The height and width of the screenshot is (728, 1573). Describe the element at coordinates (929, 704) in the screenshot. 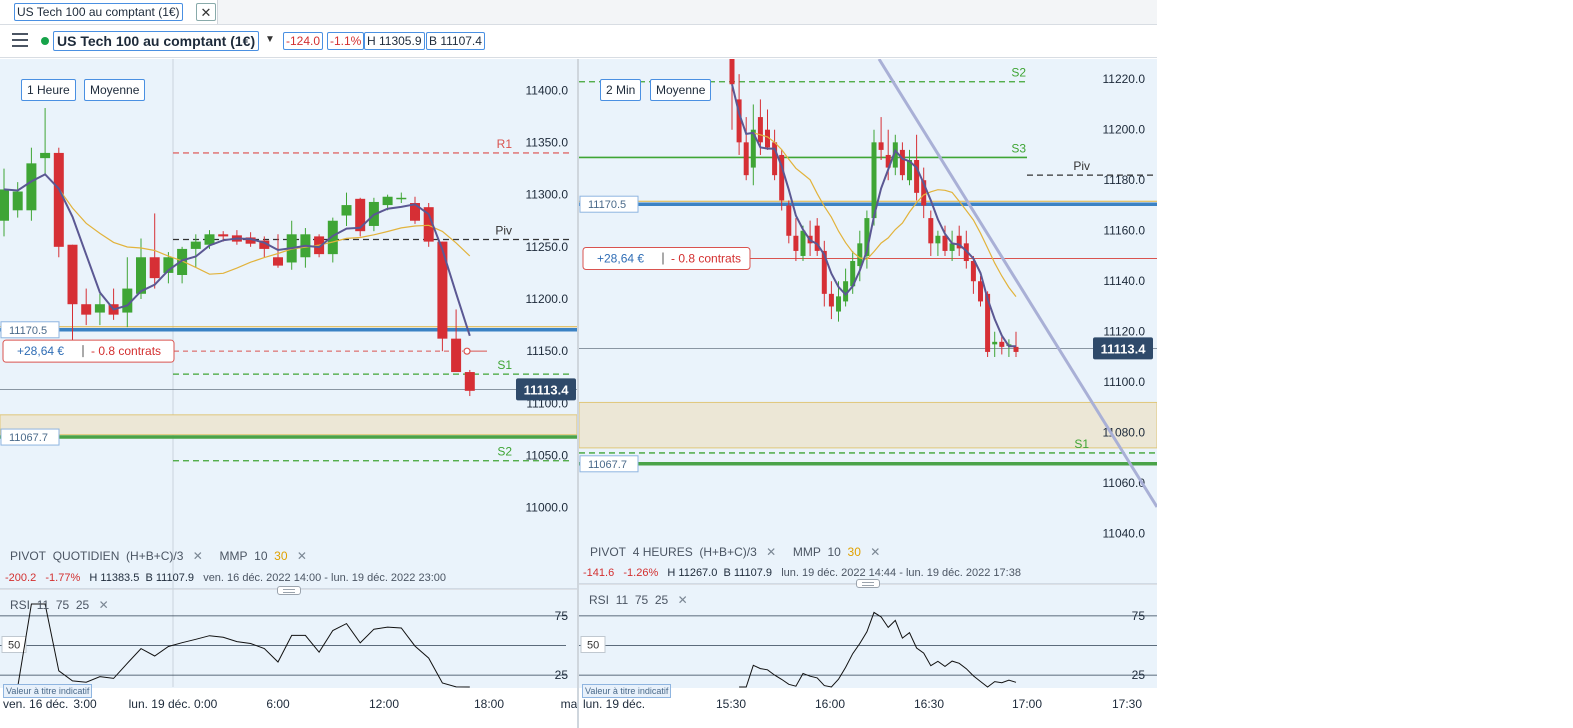

I see `time-tick-label: 16:30` at that location.